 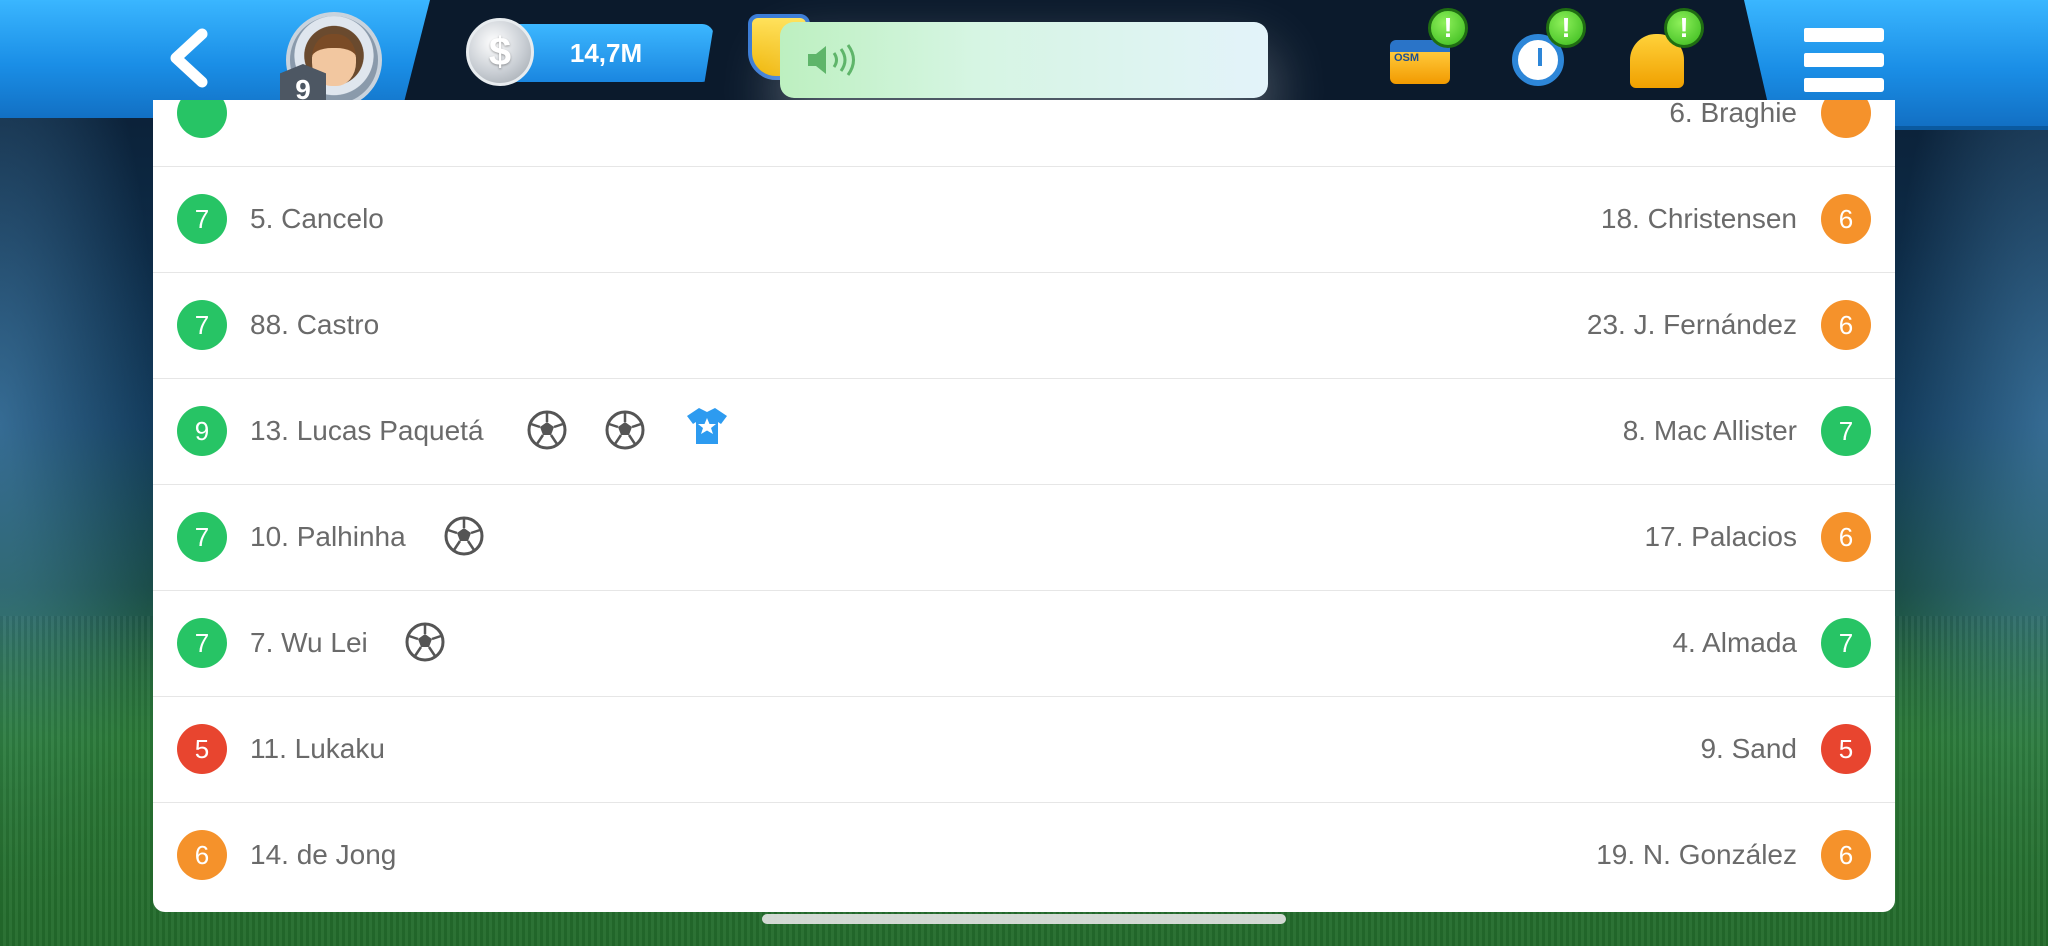 I want to click on left-player-rating: 5, so click(x=202, y=749).